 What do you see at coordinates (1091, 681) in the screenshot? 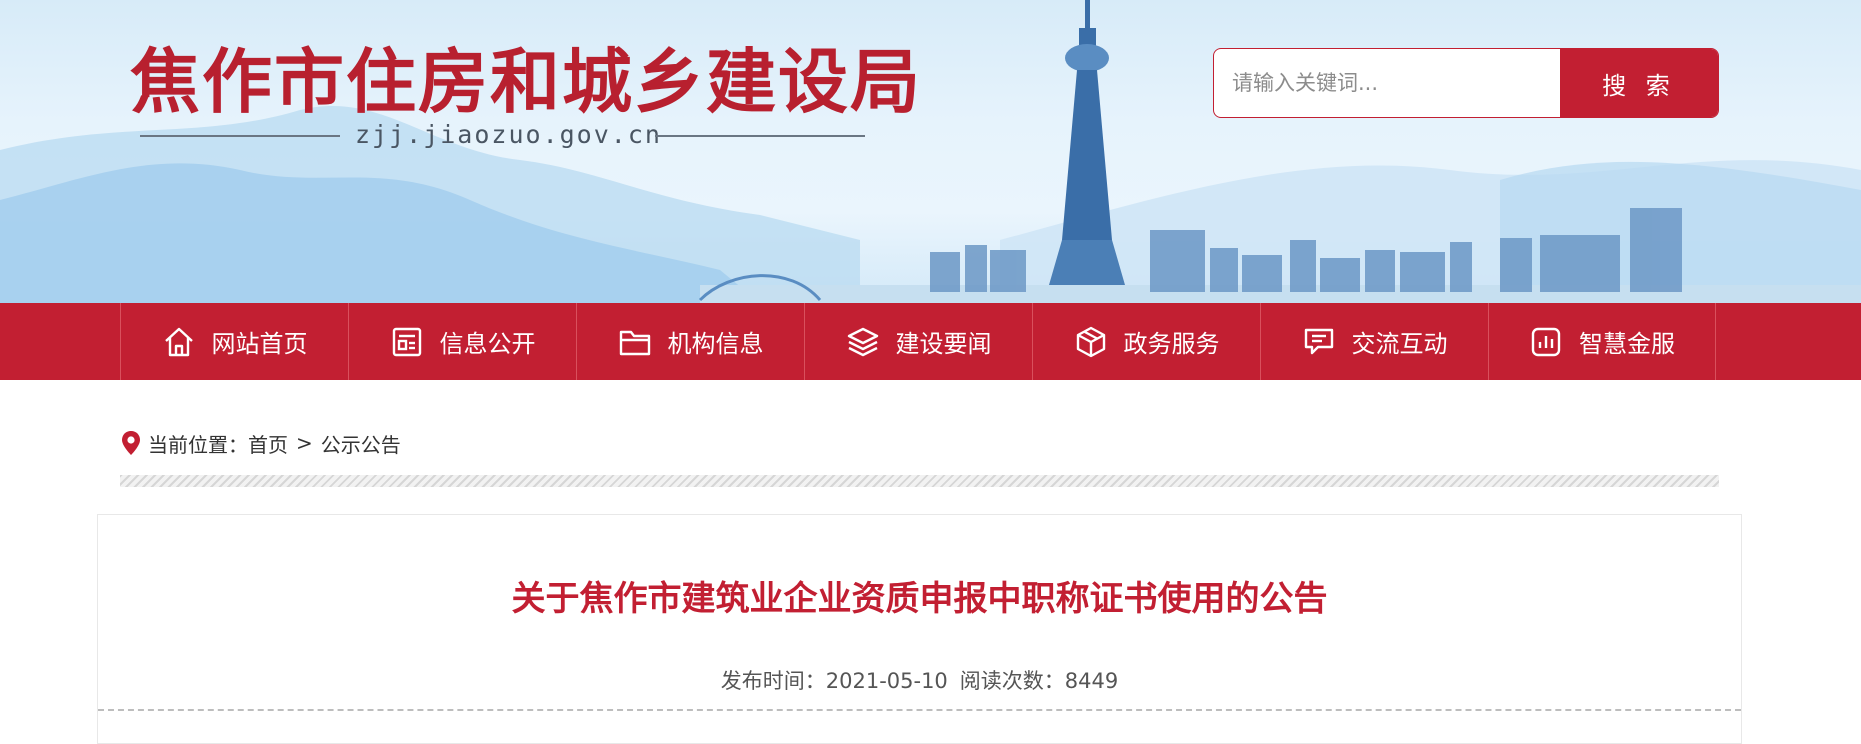
I see `views-count: 8449` at bounding box center [1091, 681].